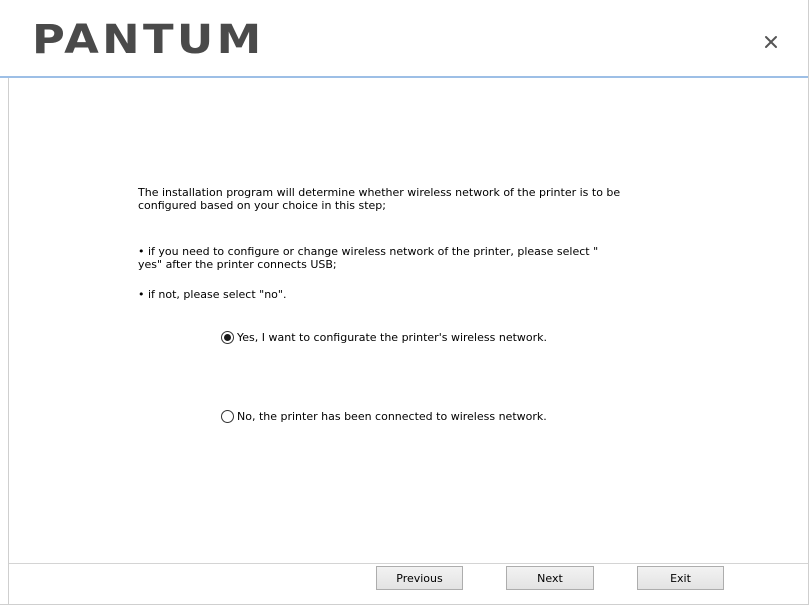 The image size is (809, 605). I want to click on next-button: Next, so click(550, 578).